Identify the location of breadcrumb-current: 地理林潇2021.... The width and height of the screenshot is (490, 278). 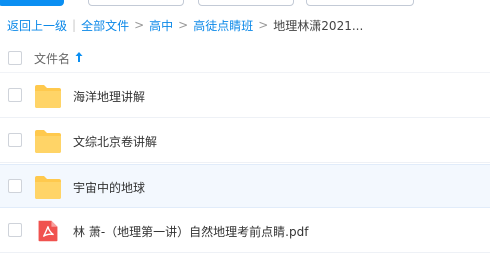
(318, 25).